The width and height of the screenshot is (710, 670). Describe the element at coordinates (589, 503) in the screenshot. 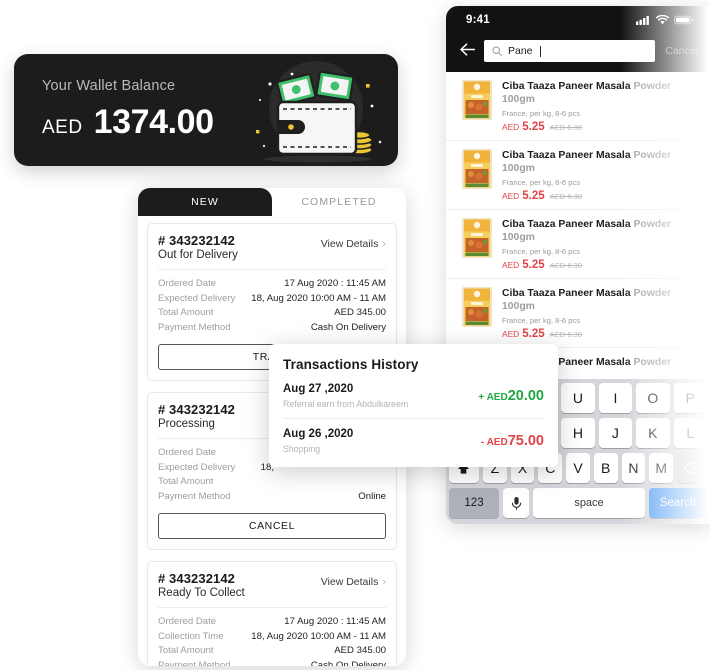

I see `space-key: space` at that location.